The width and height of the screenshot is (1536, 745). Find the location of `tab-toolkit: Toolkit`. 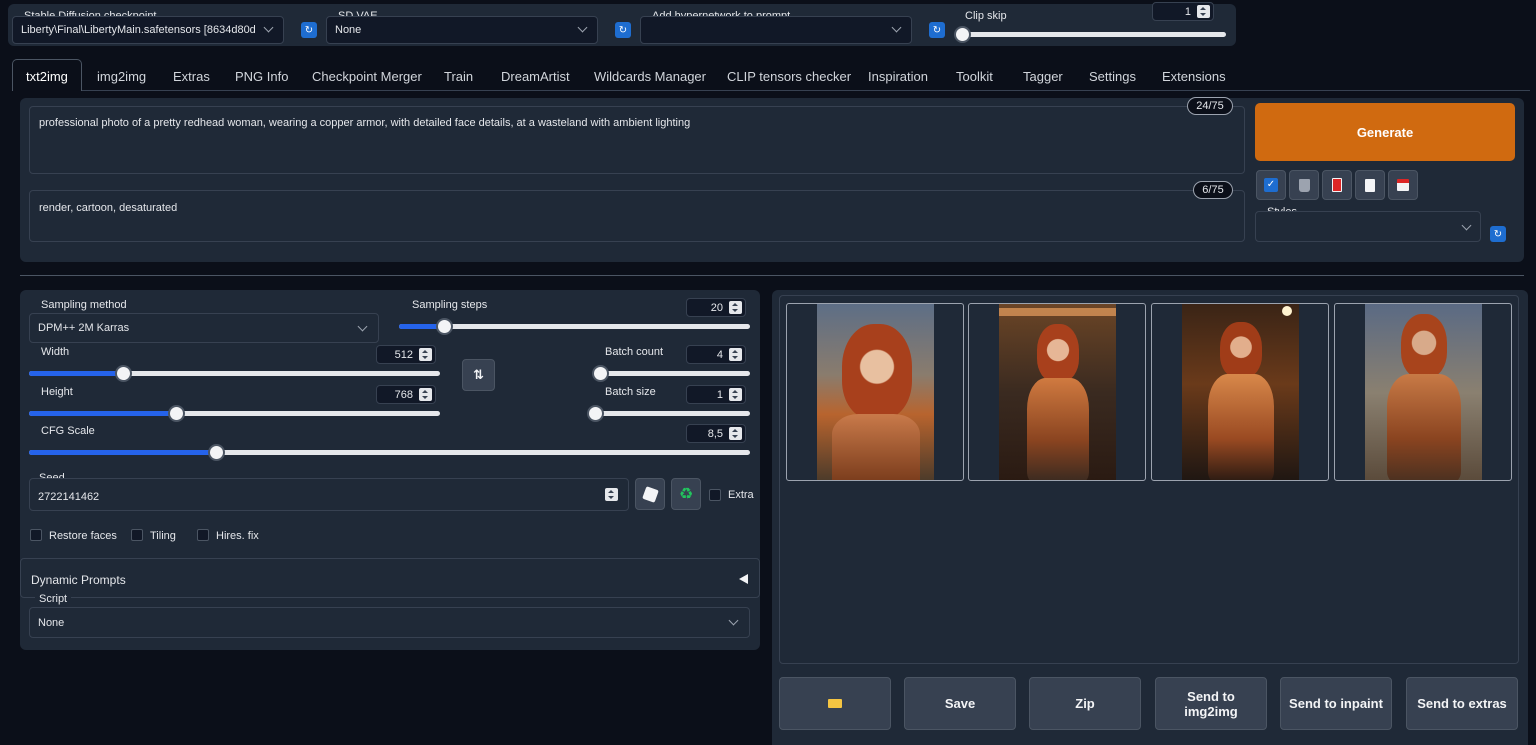

tab-toolkit: Toolkit is located at coordinates (974, 76).